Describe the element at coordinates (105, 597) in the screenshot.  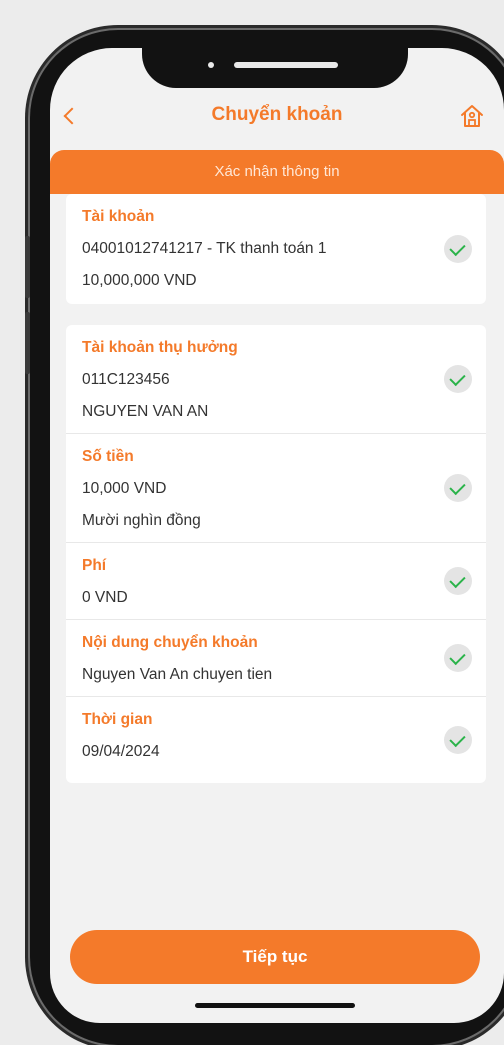
I see `fee-value: 0 VND` at that location.